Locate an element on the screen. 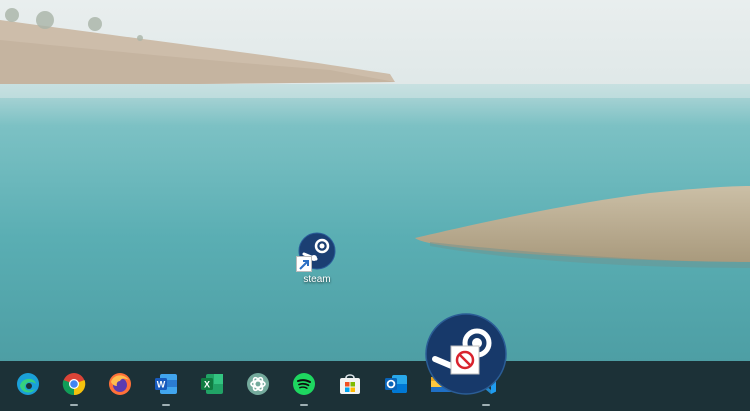 This screenshot has width=750, height=411. taskbar-chrome-button is located at coordinates (74, 386).